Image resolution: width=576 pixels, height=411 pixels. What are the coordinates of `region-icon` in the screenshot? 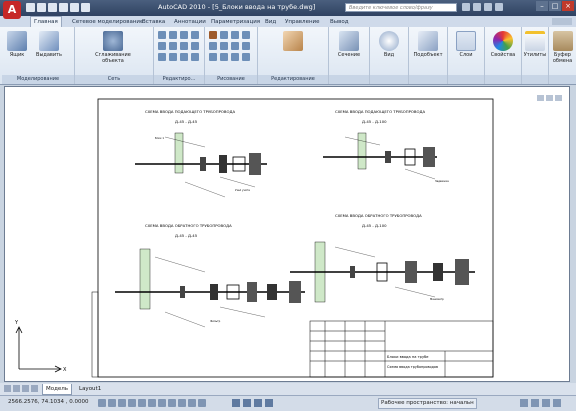 It's located at (224, 57).